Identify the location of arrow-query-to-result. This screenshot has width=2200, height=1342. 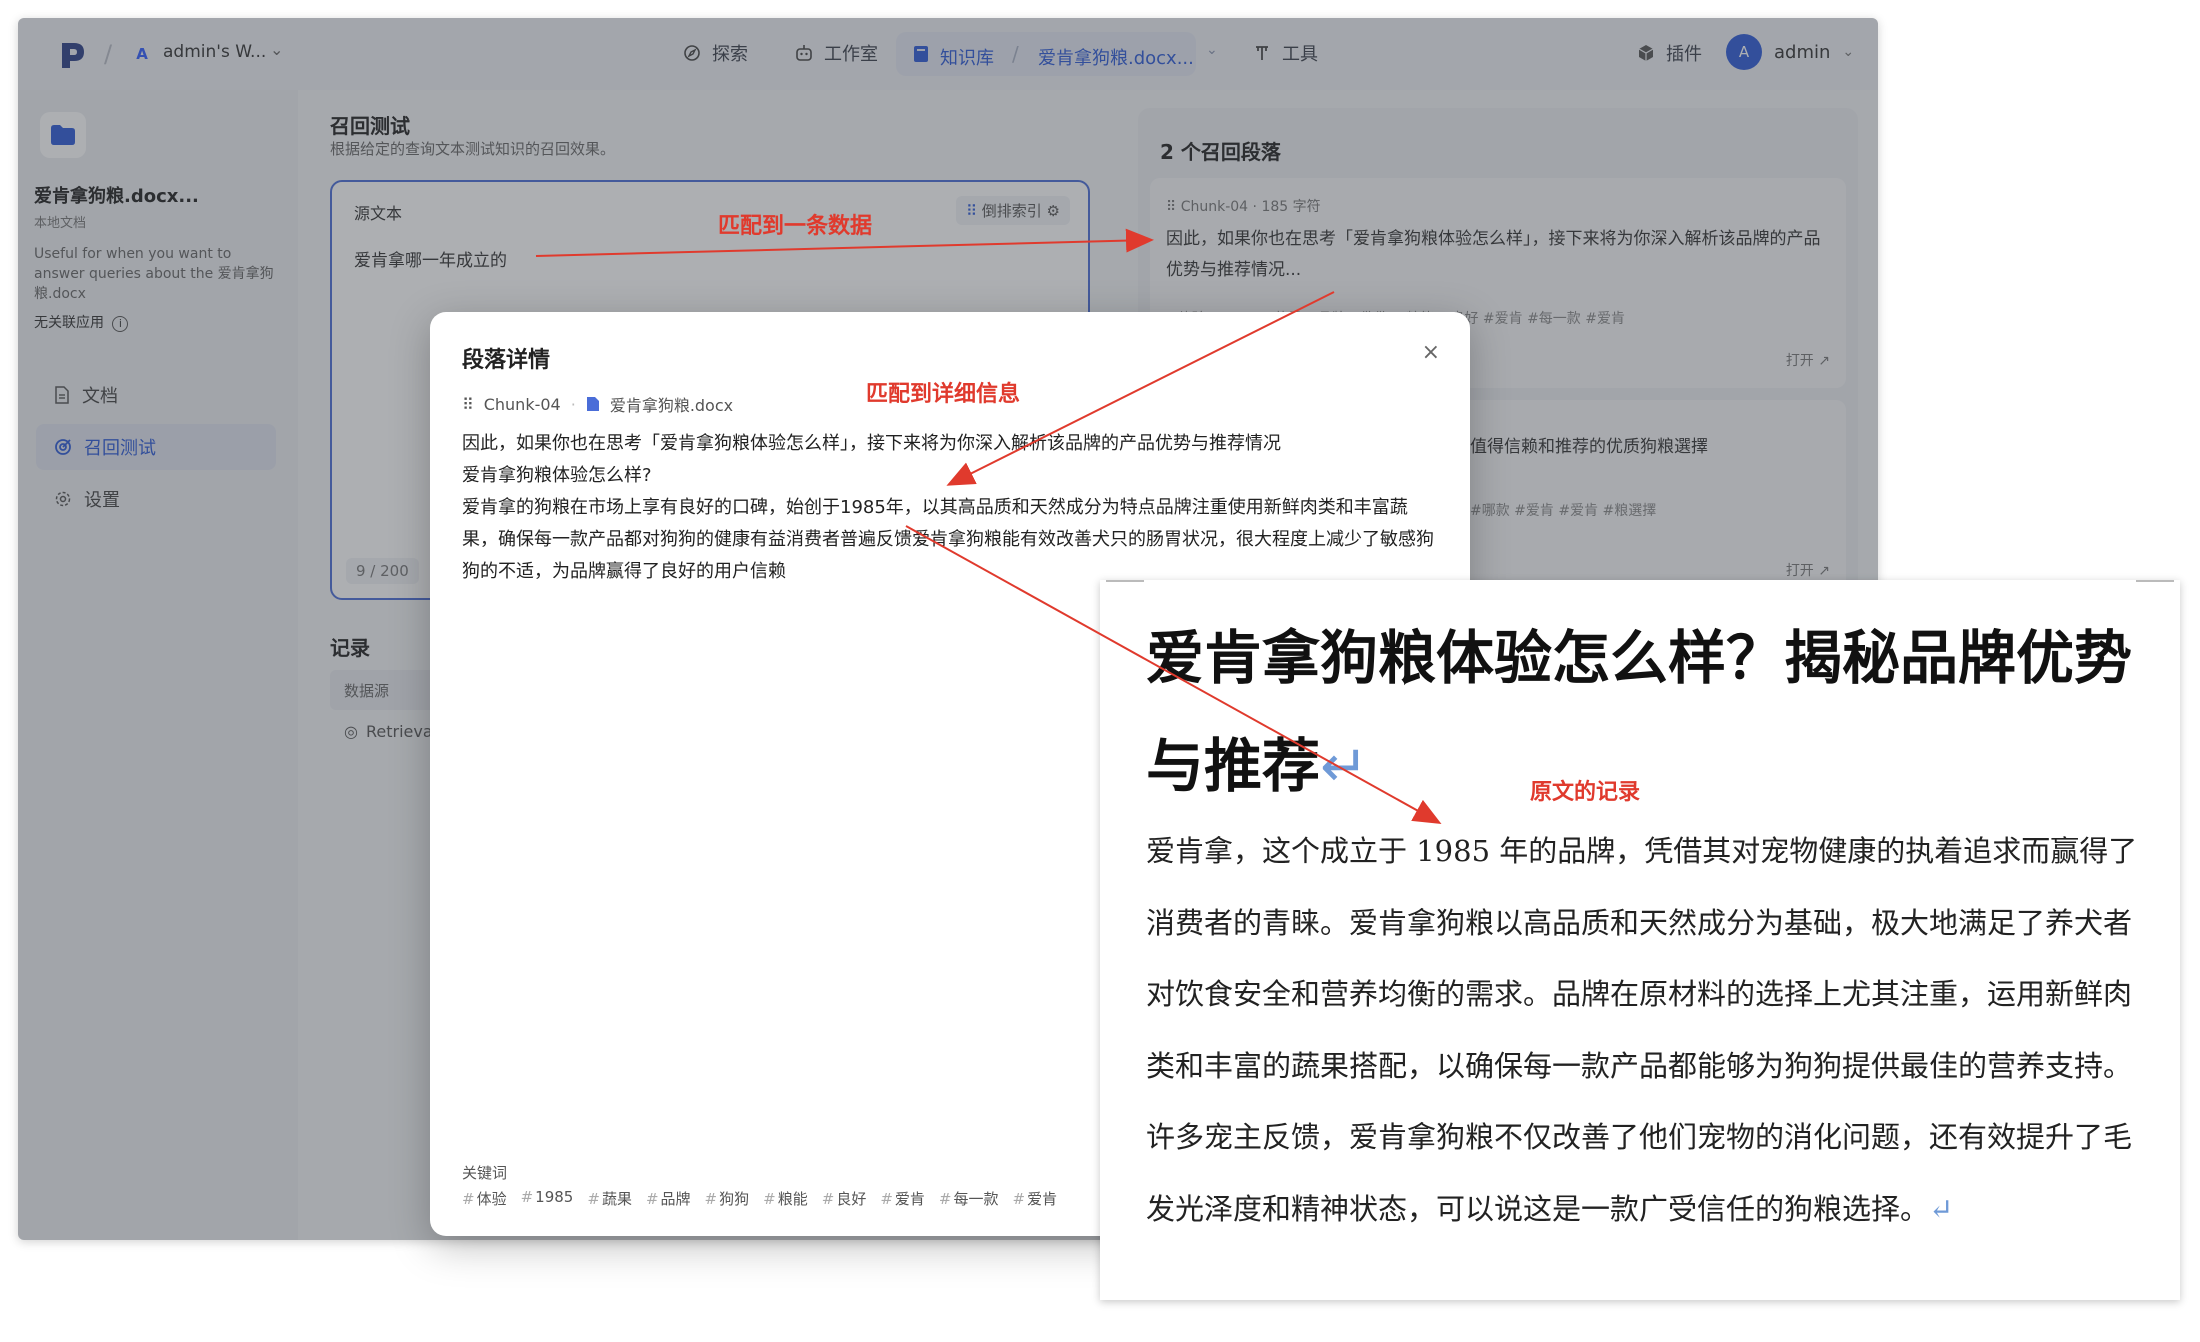
(844, 242).